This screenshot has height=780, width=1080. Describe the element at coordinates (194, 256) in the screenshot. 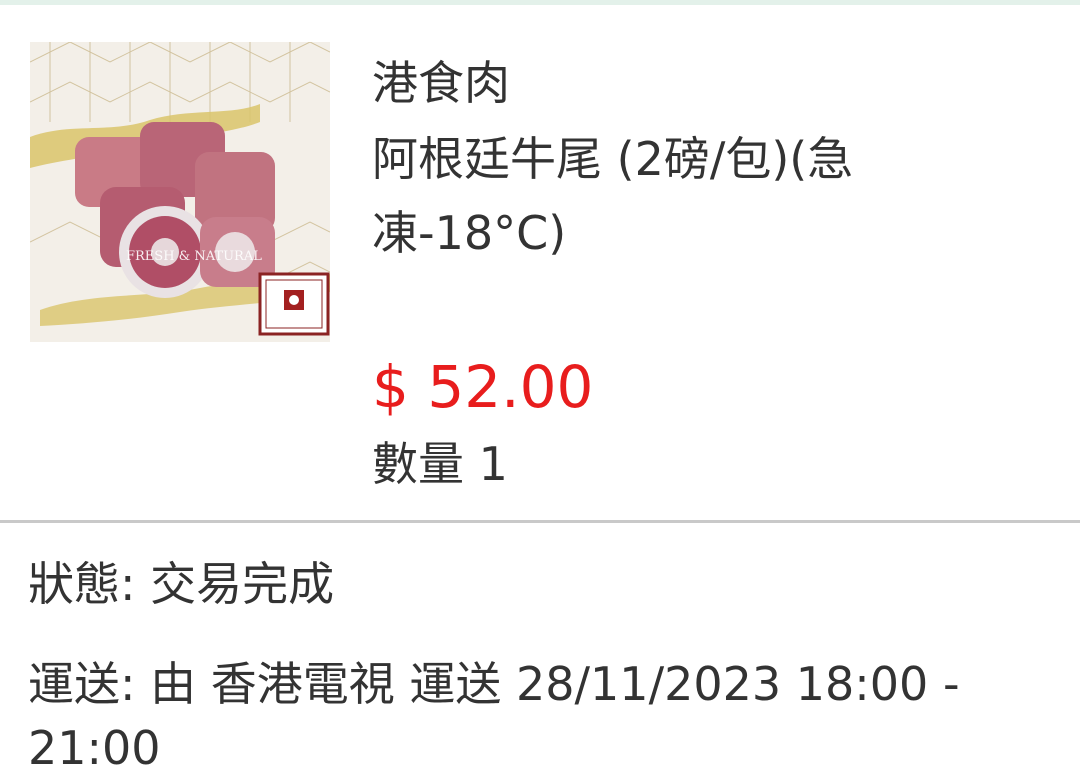

I see `product-image-watermark: FRESH & NATURAL` at that location.